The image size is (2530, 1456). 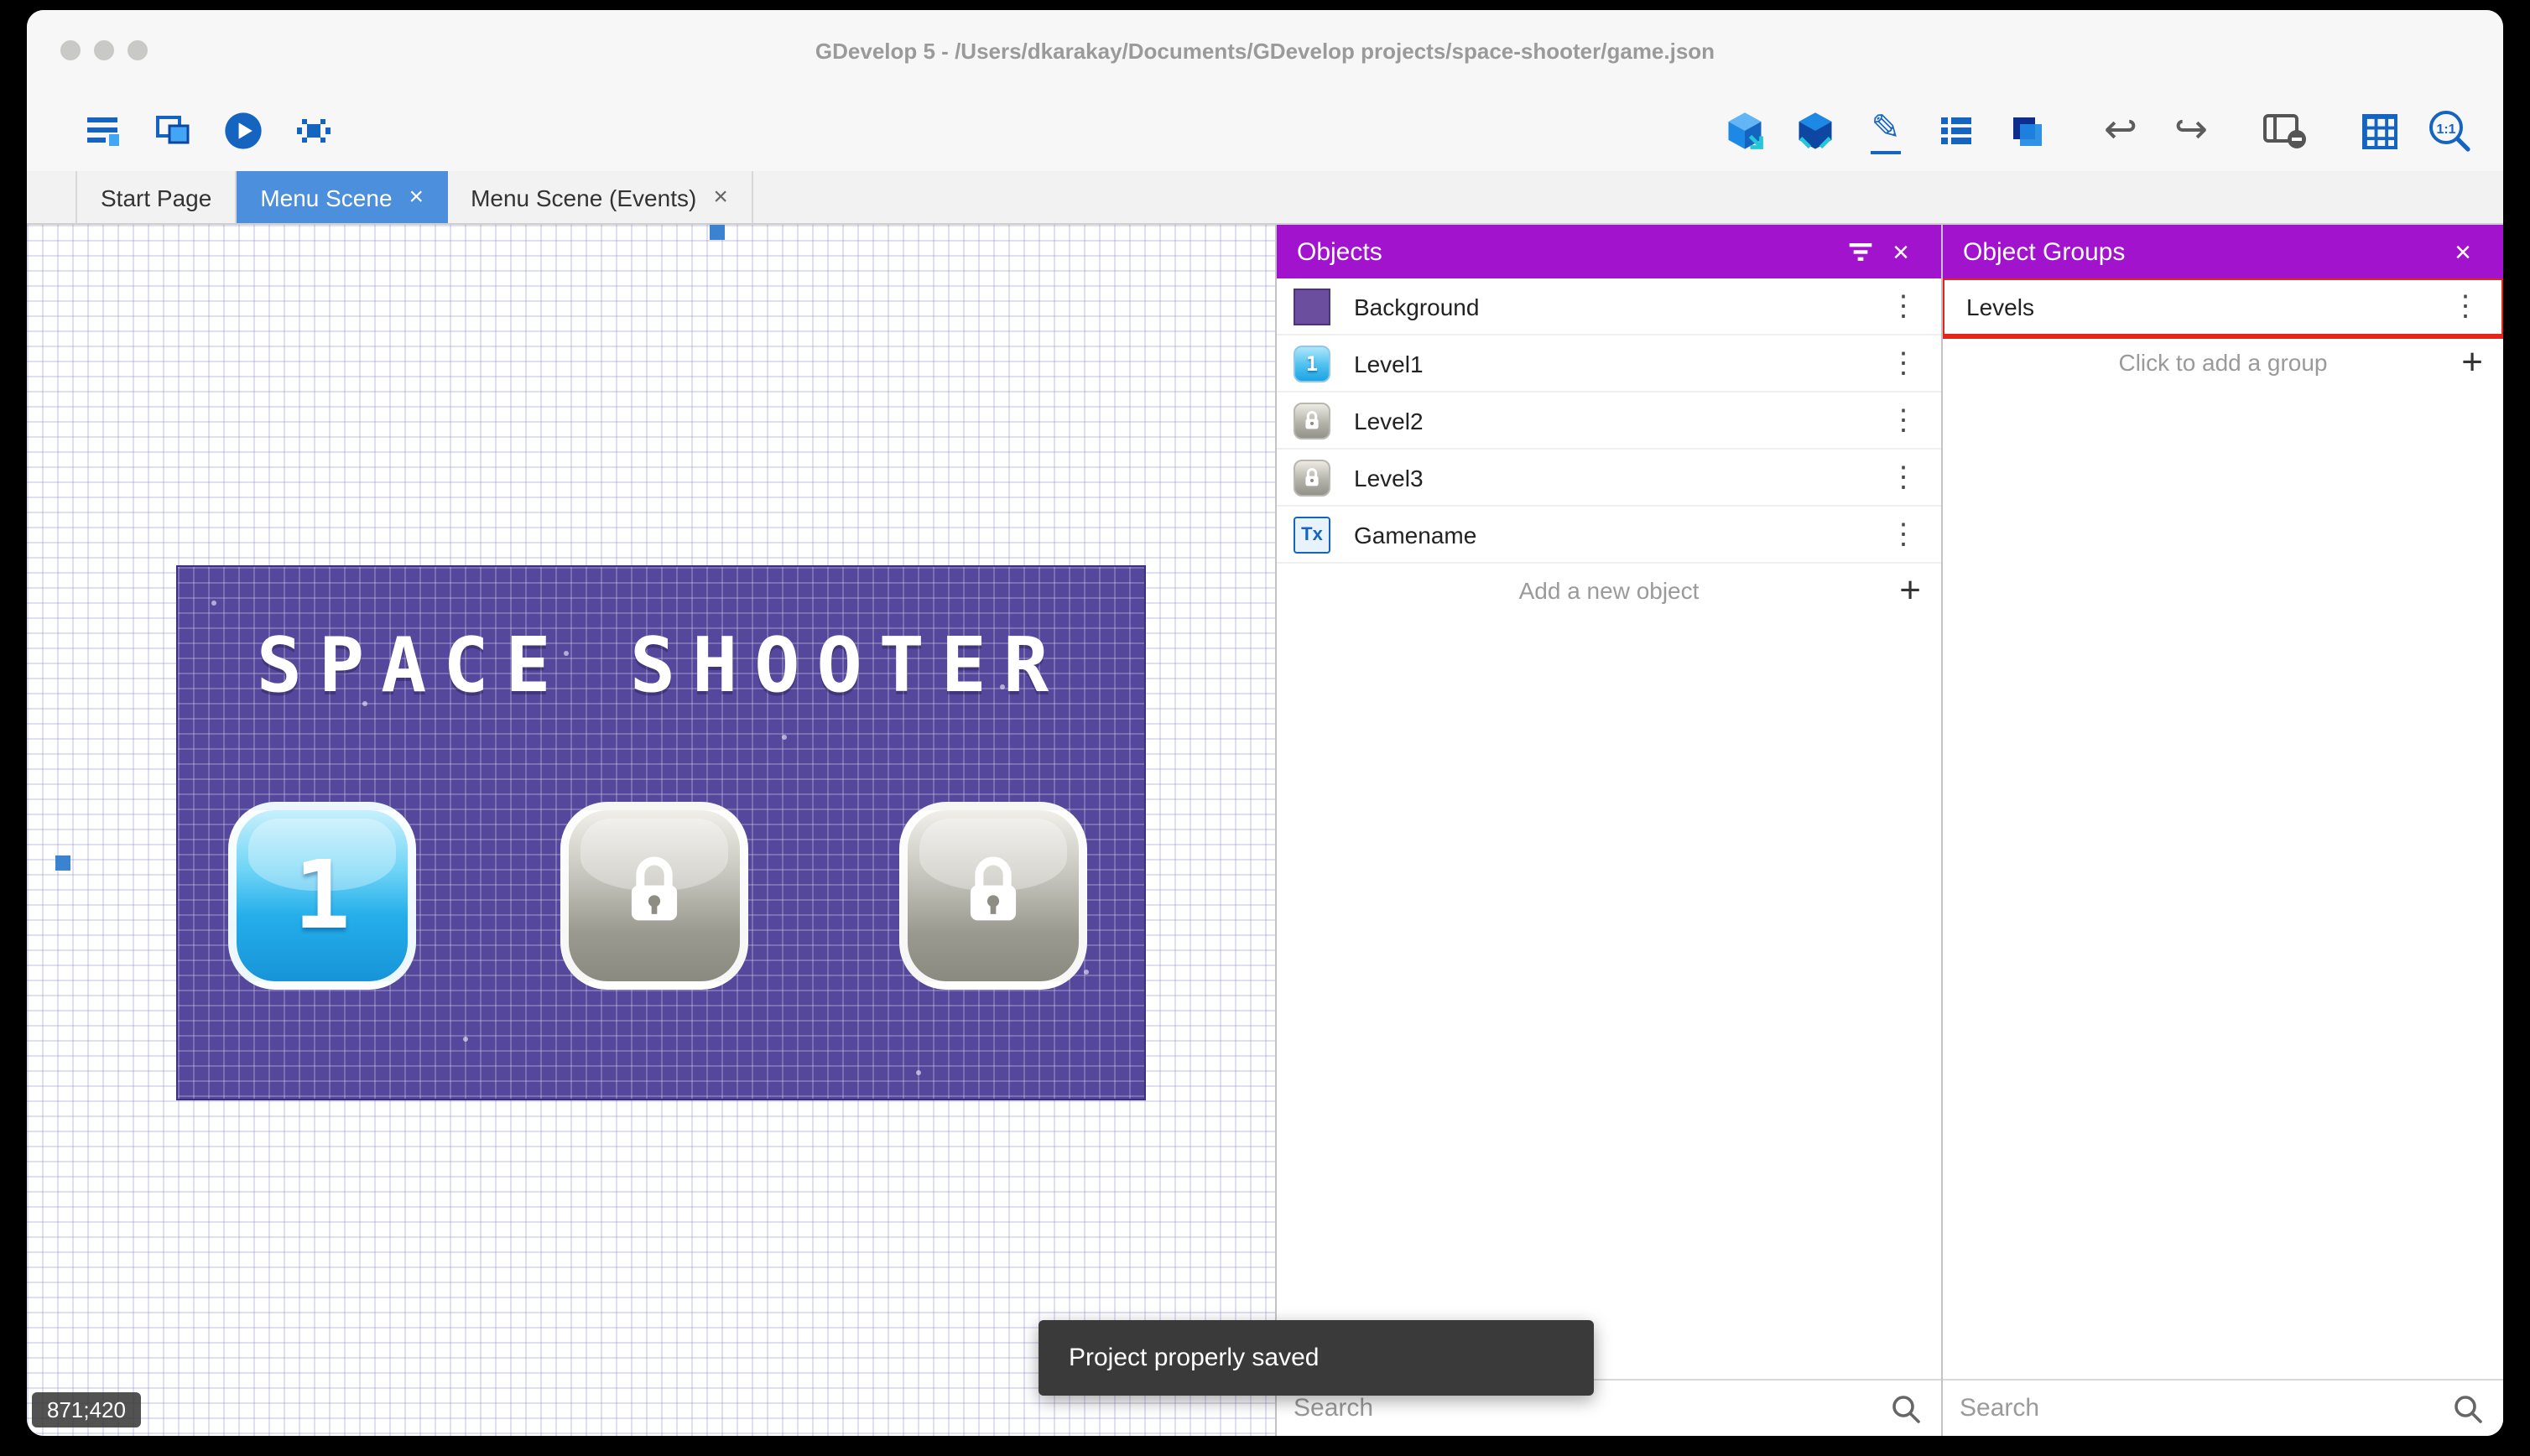 I want to click on layers-icon, so click(x=2027, y=131).